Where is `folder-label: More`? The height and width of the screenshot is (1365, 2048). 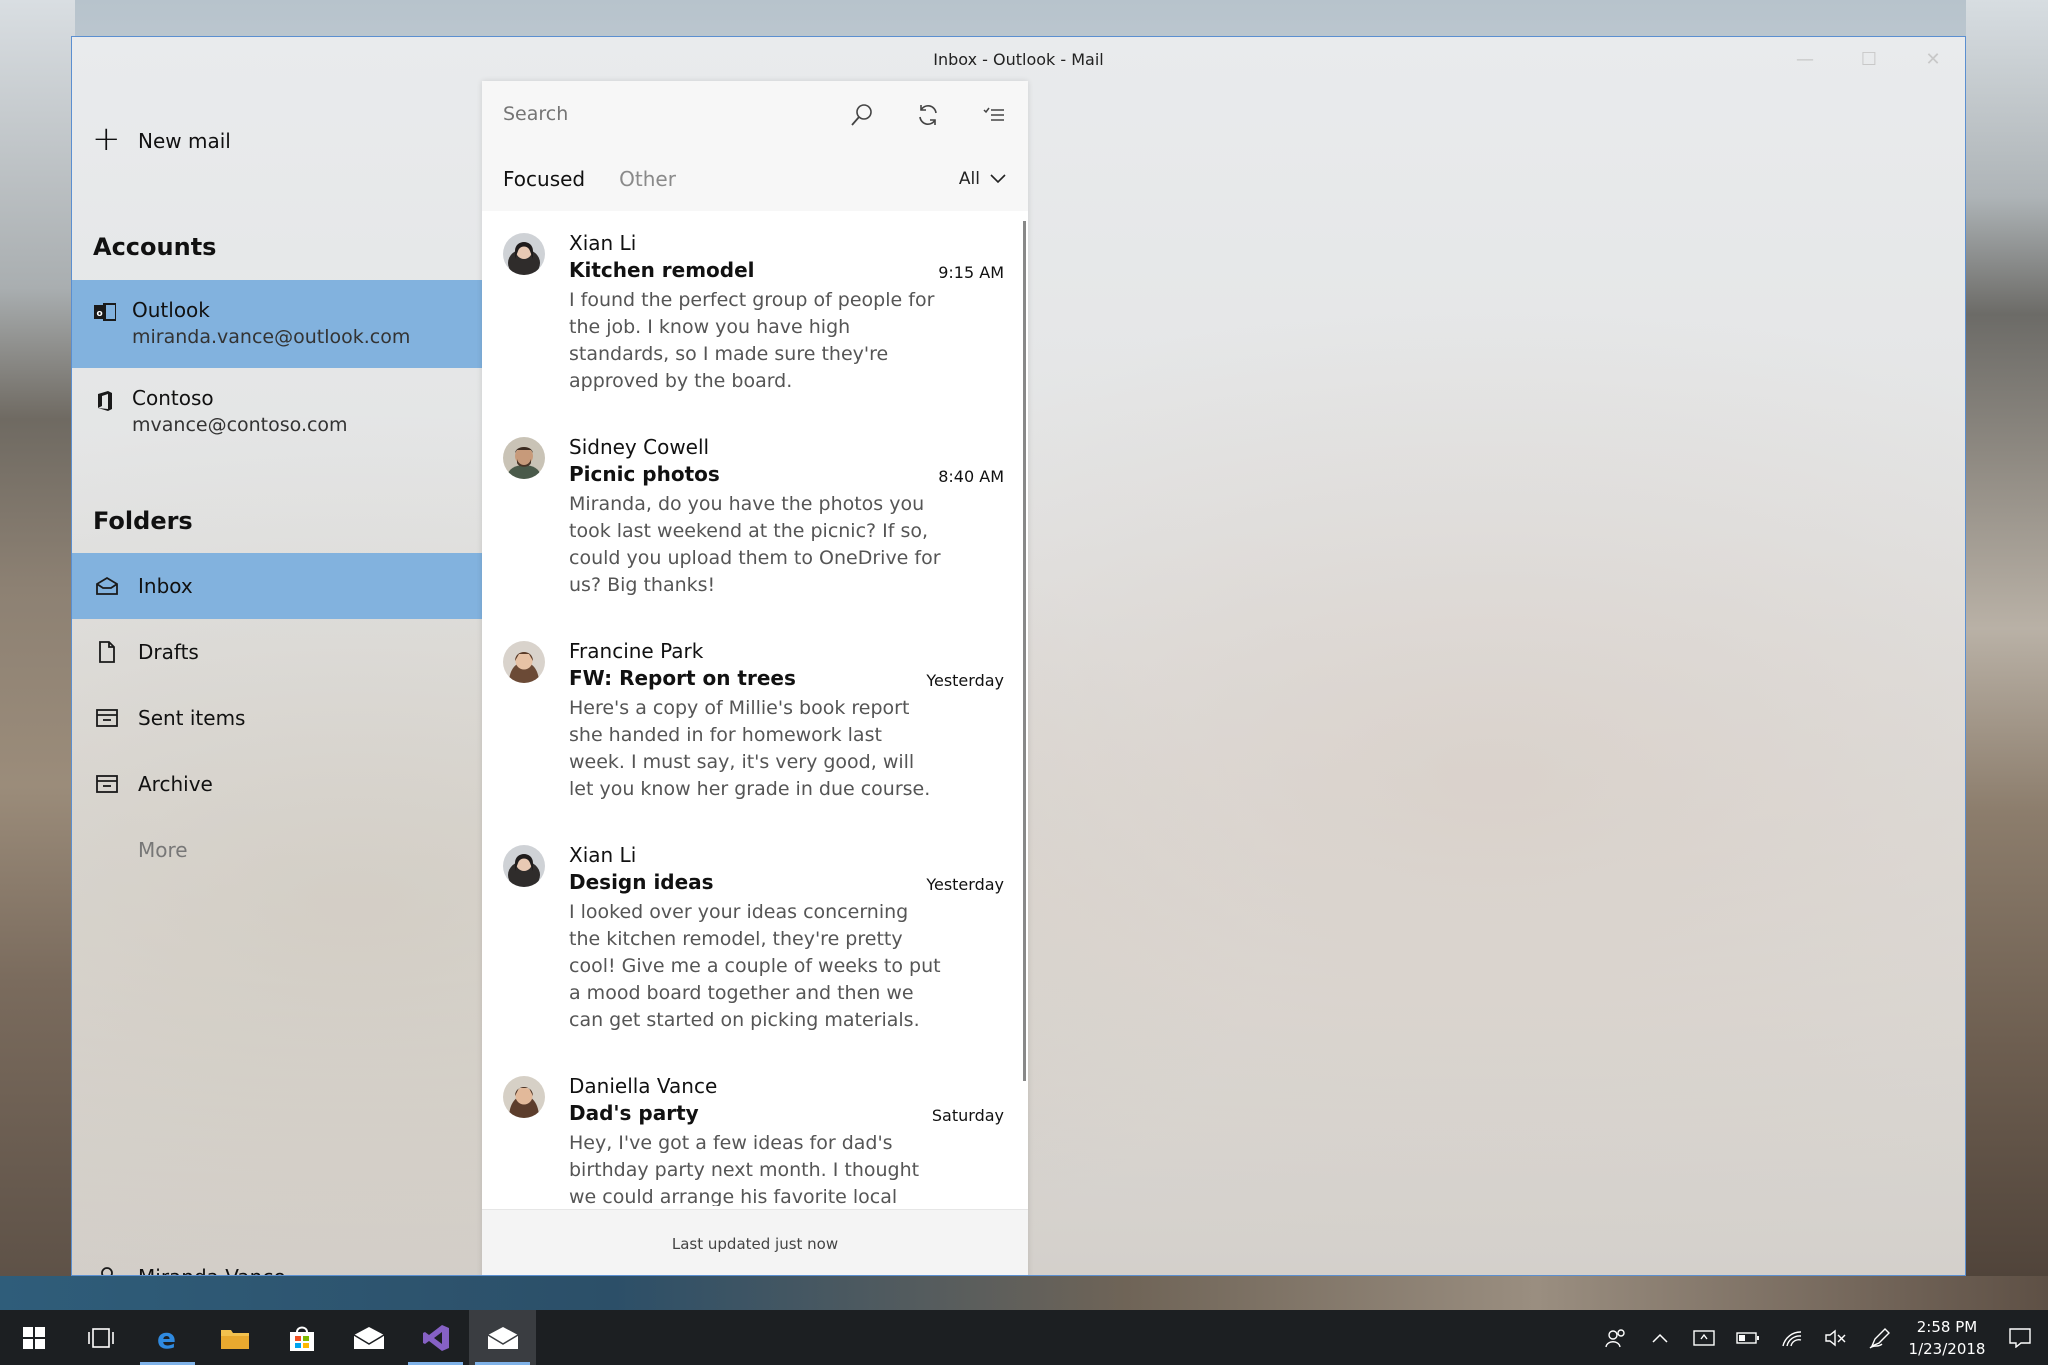
folder-label: More is located at coordinates (163, 850).